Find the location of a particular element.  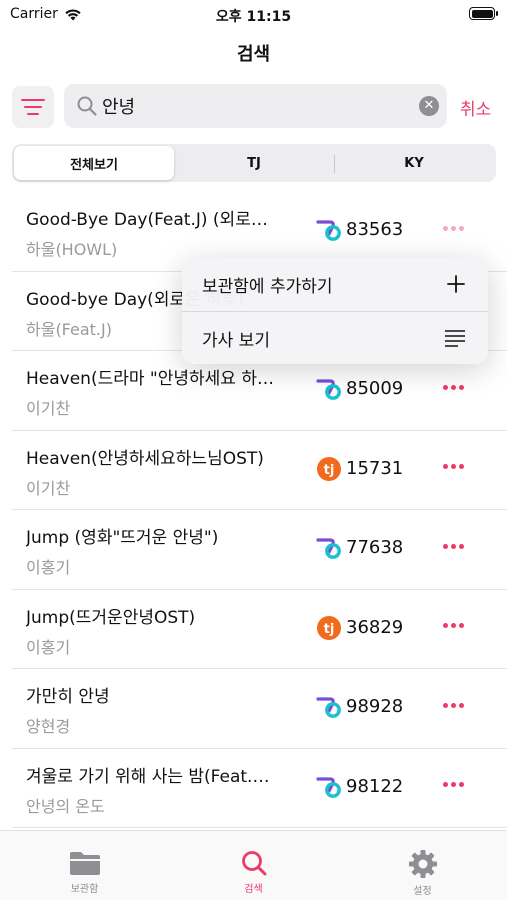

filter-icon is located at coordinates (33, 100).